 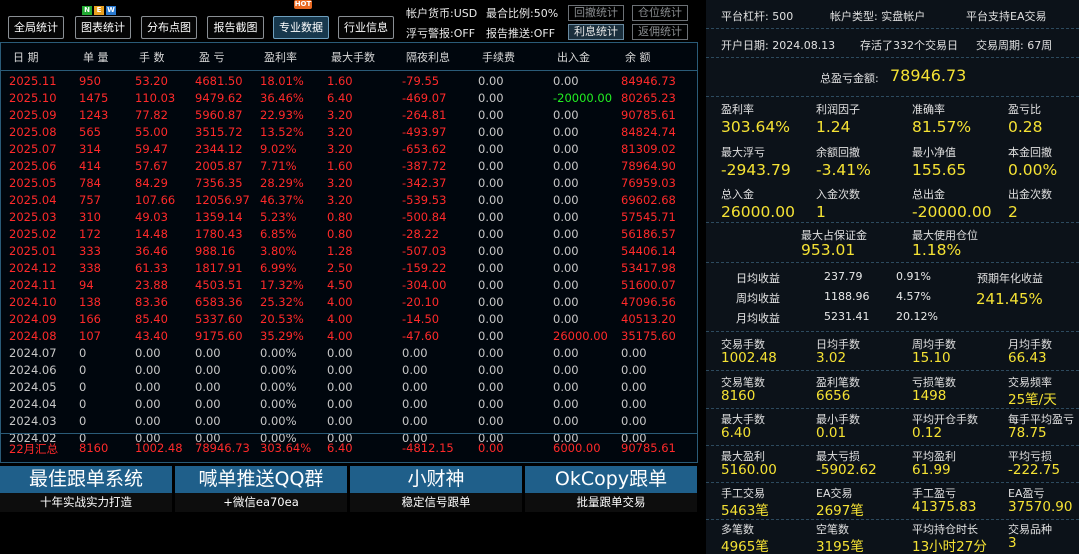 I want to click on cell-swap: -493.97, so click(x=424, y=132).